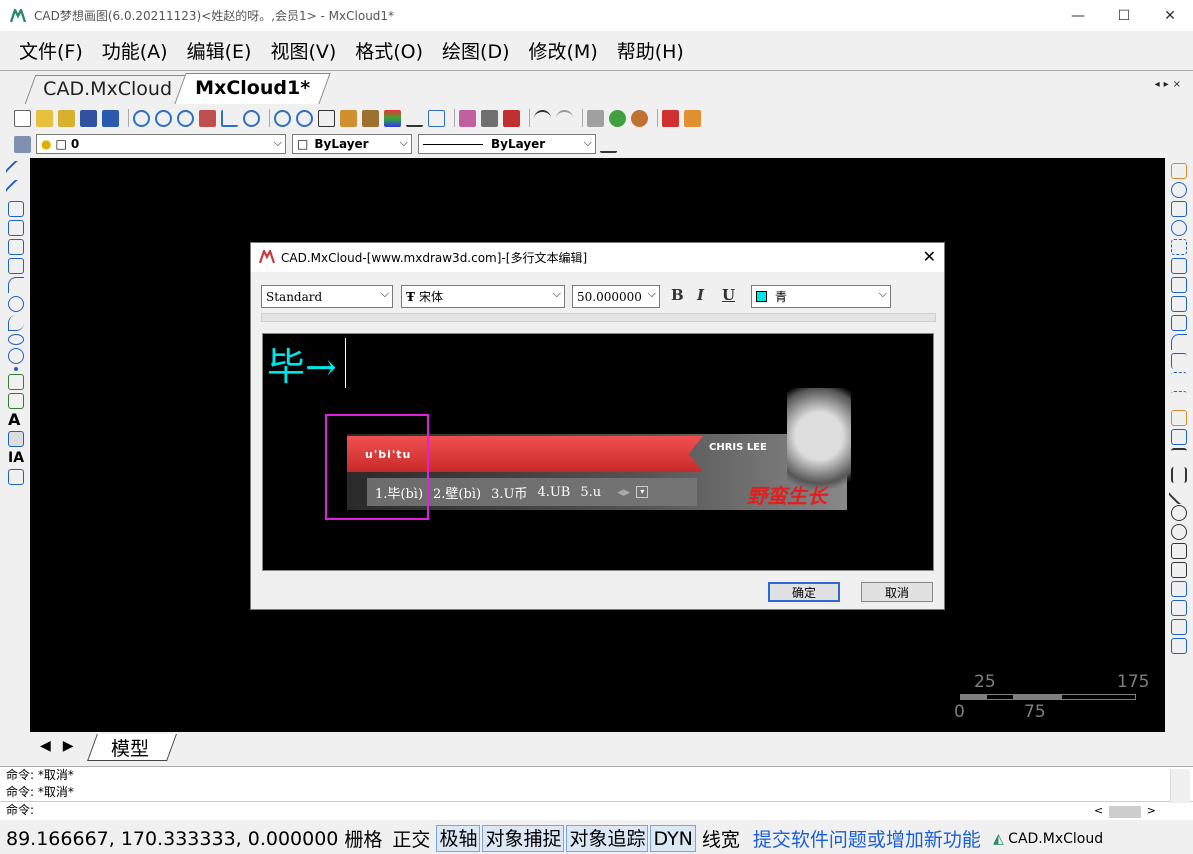 Image resolution: width=1193 pixels, height=854 pixels. I want to click on circle-icon, so click(16, 304).